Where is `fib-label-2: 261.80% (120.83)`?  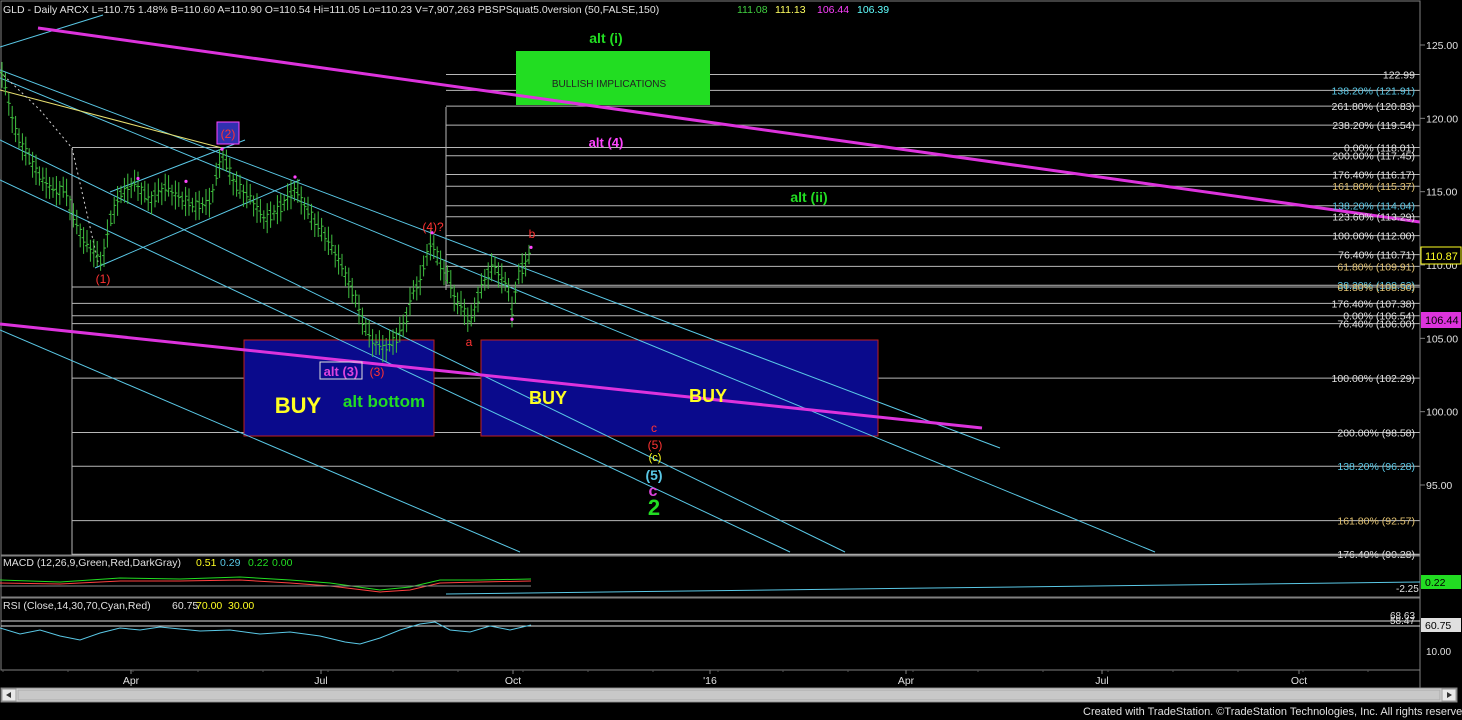
fib-label-2: 261.80% (120.83) is located at coordinates (1373, 107).